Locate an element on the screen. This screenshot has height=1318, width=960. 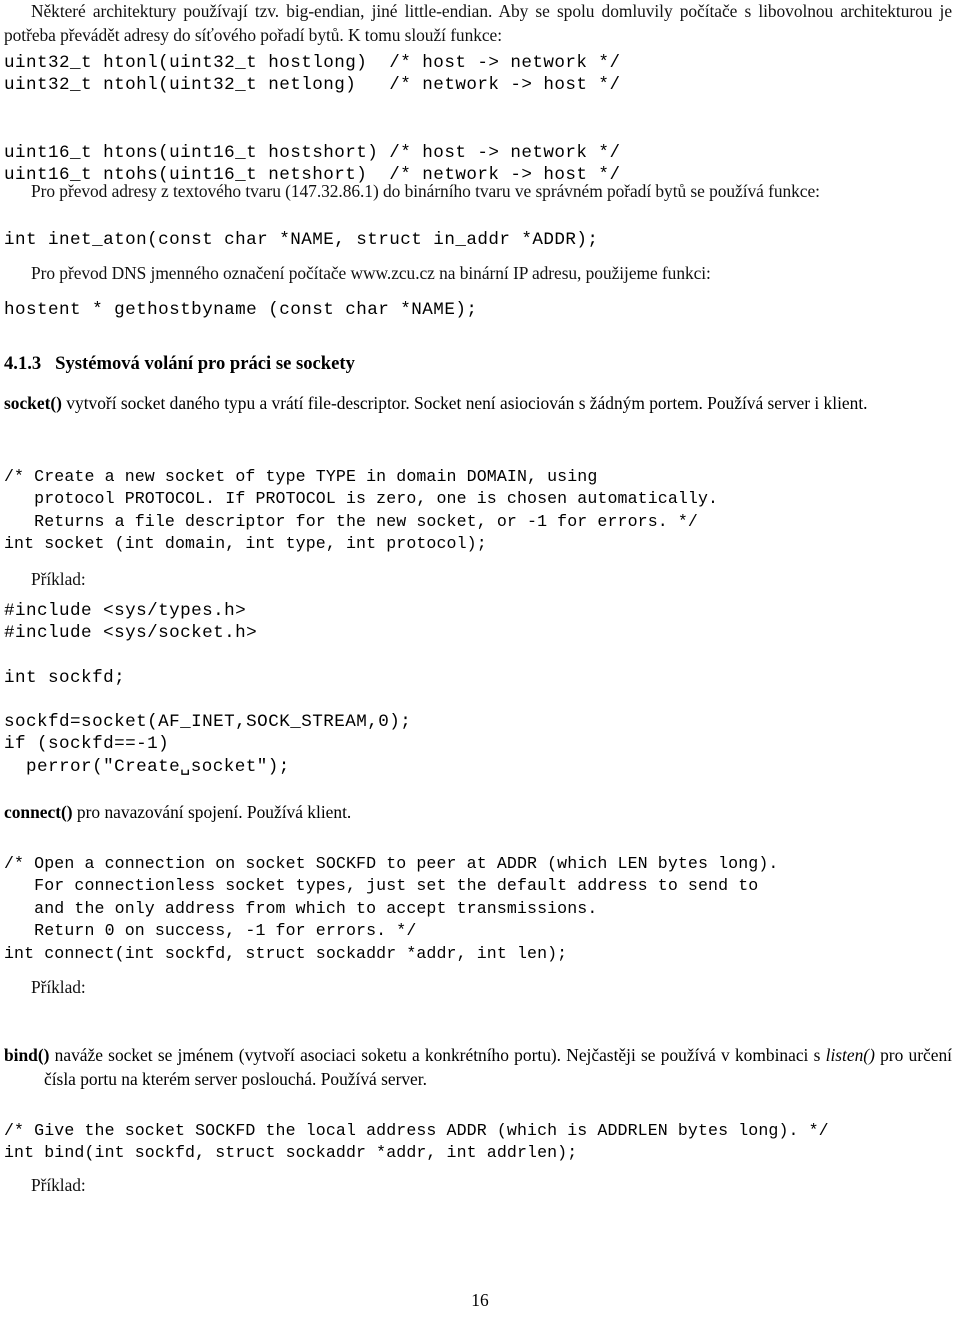
section-heading-gap is located at coordinates (48, 363).